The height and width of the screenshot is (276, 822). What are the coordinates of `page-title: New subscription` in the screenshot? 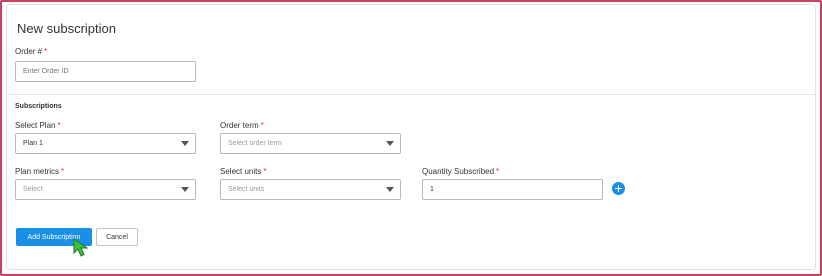 It's located at (66, 28).